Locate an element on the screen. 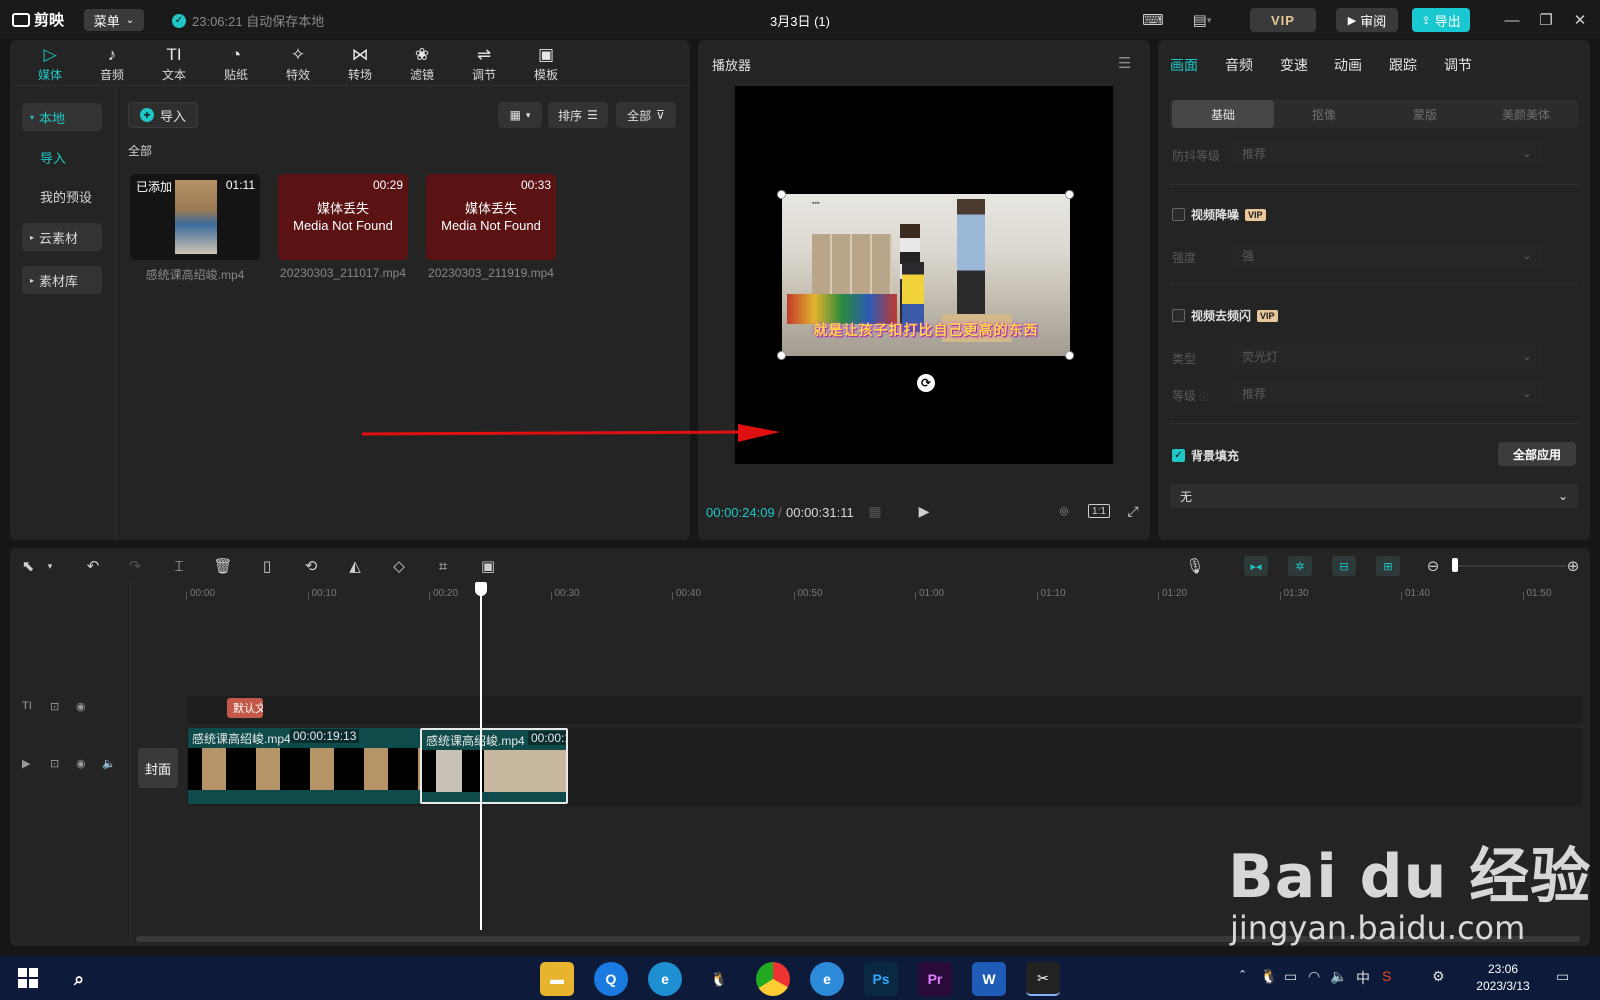 The height and width of the screenshot is (1000, 1600). sub-tab-cutout: 抠像 is located at coordinates (1324, 114).